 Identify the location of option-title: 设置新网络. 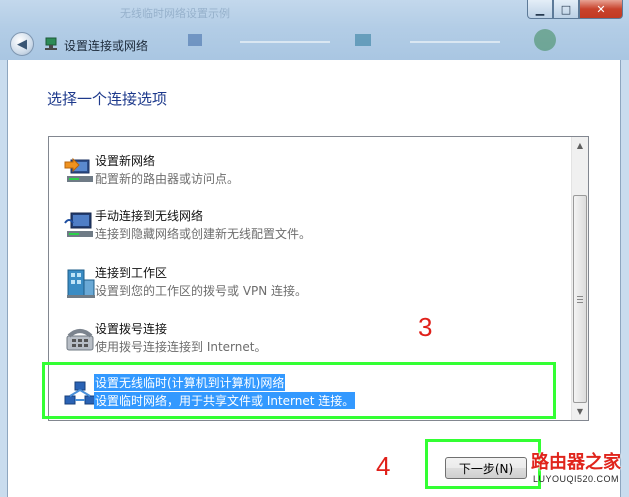
(125, 161).